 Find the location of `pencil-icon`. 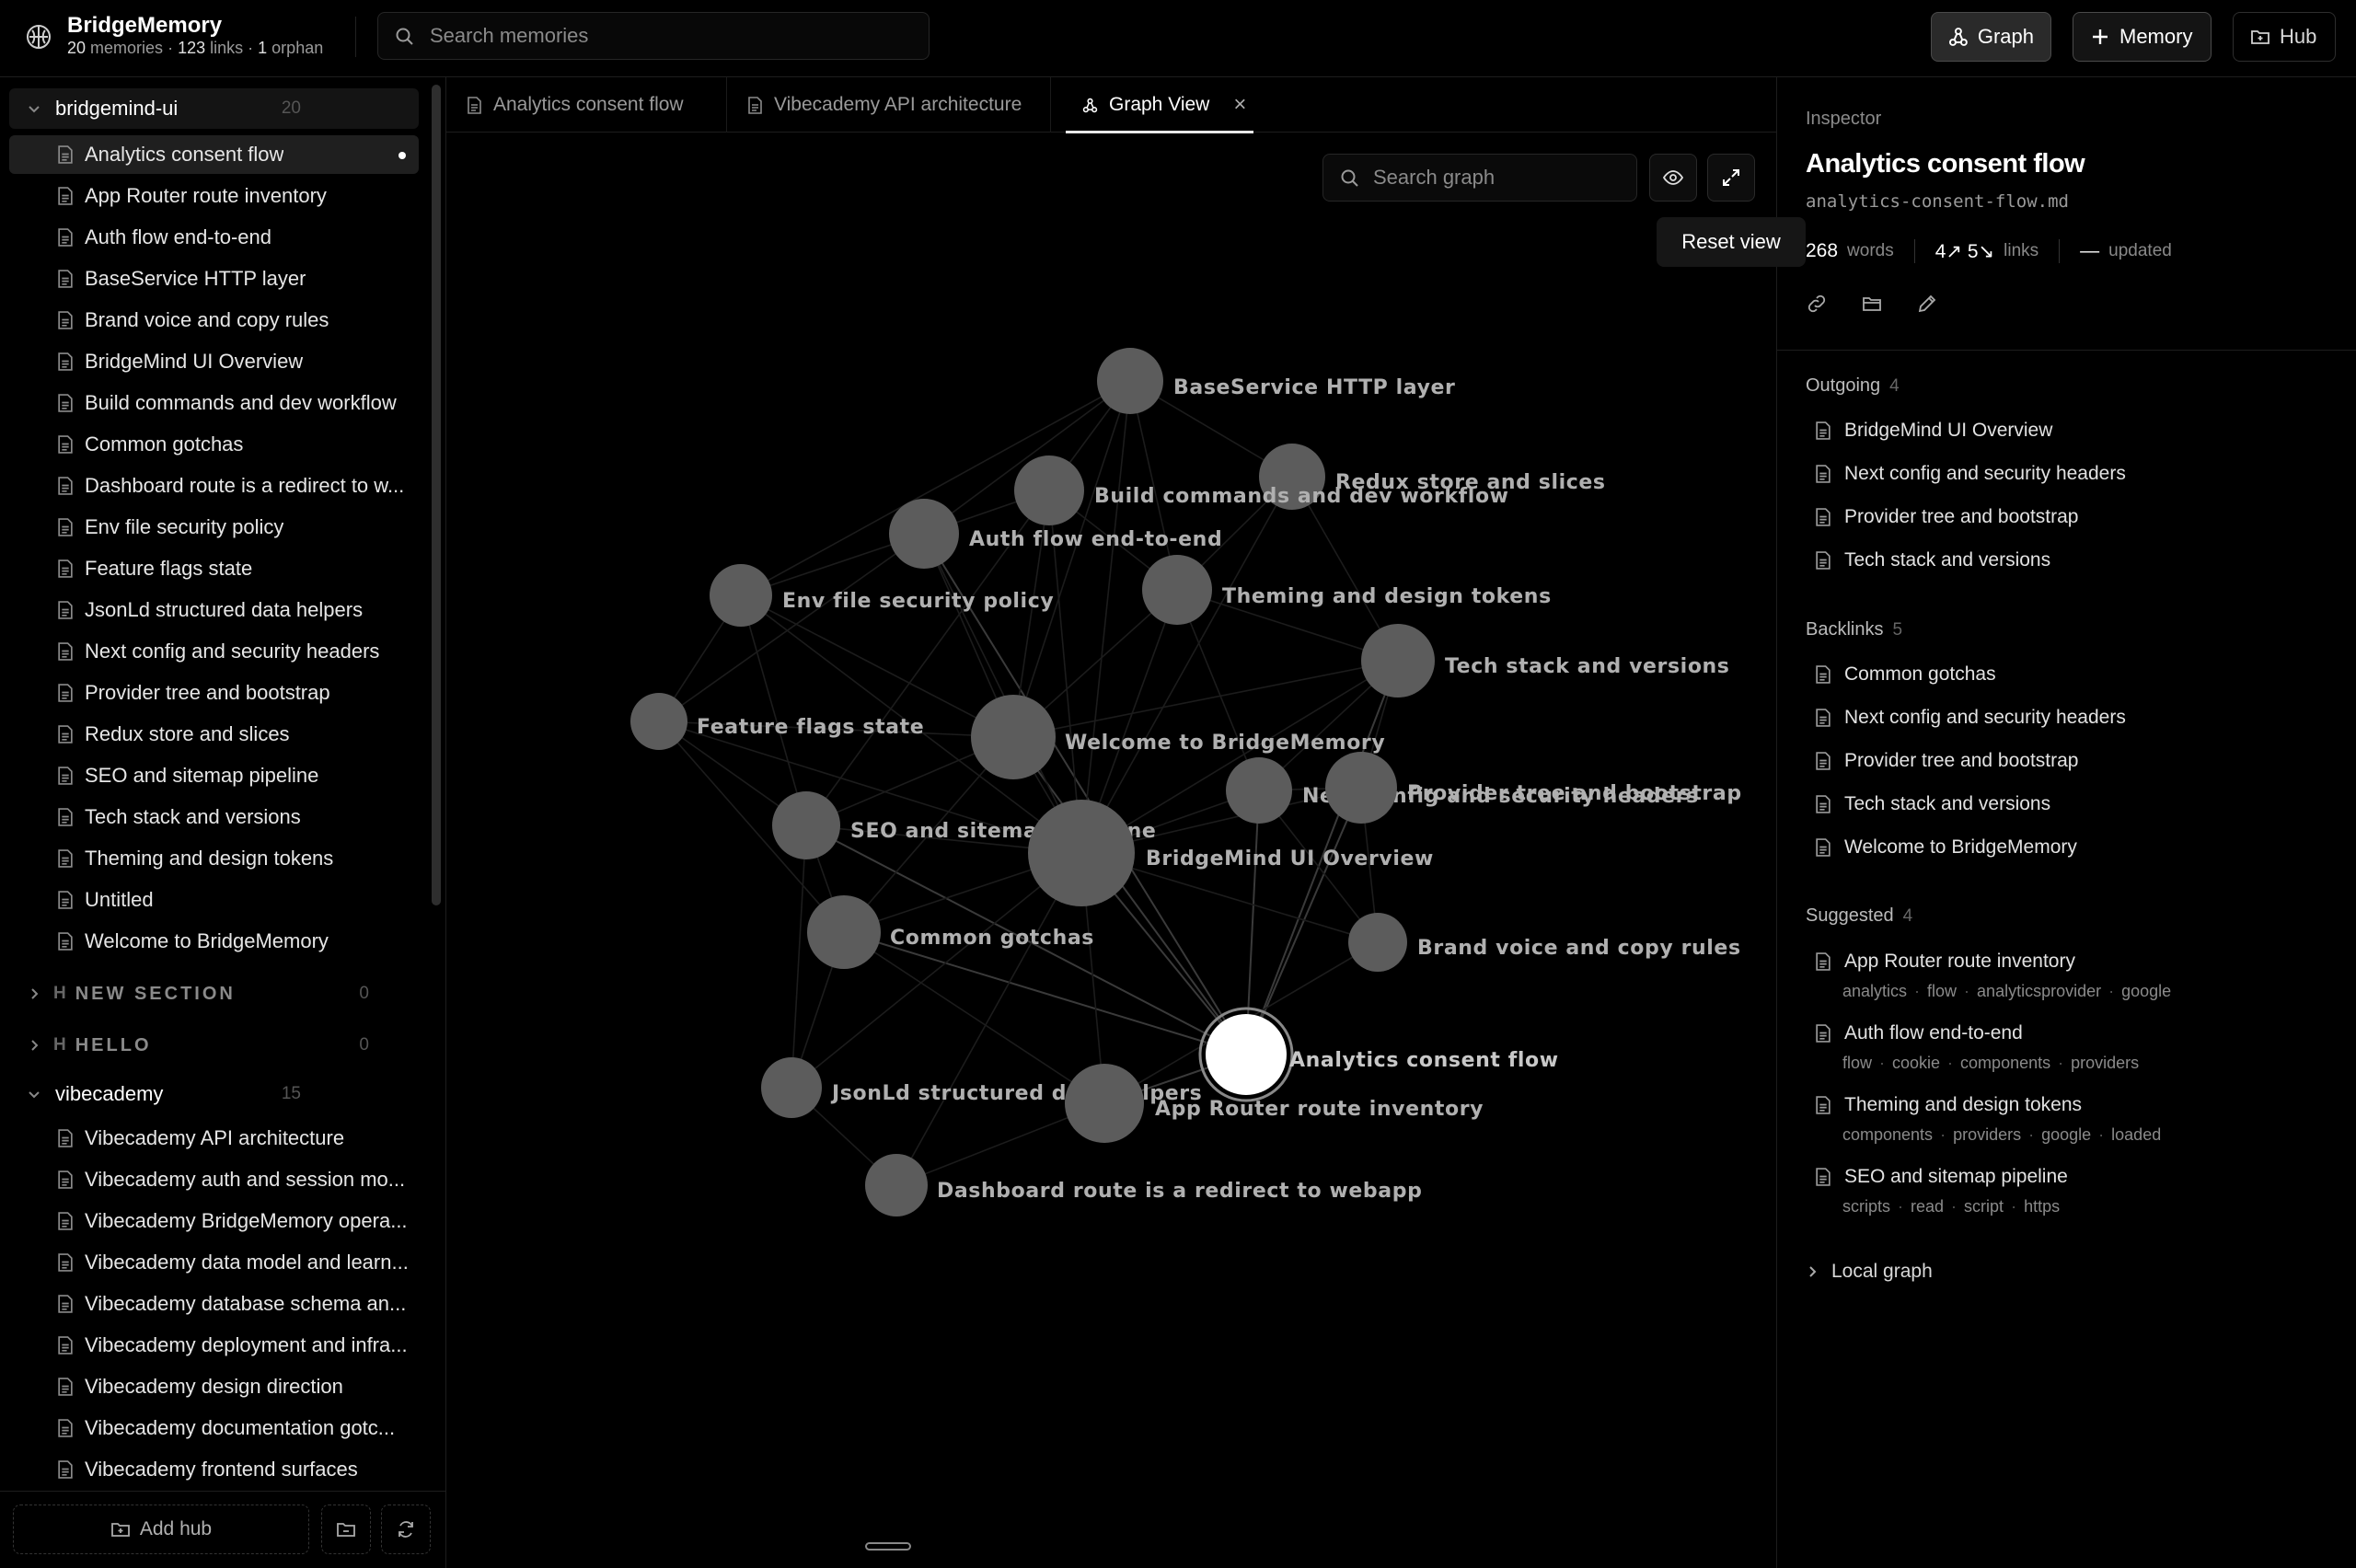

pencil-icon is located at coordinates (1927, 304).